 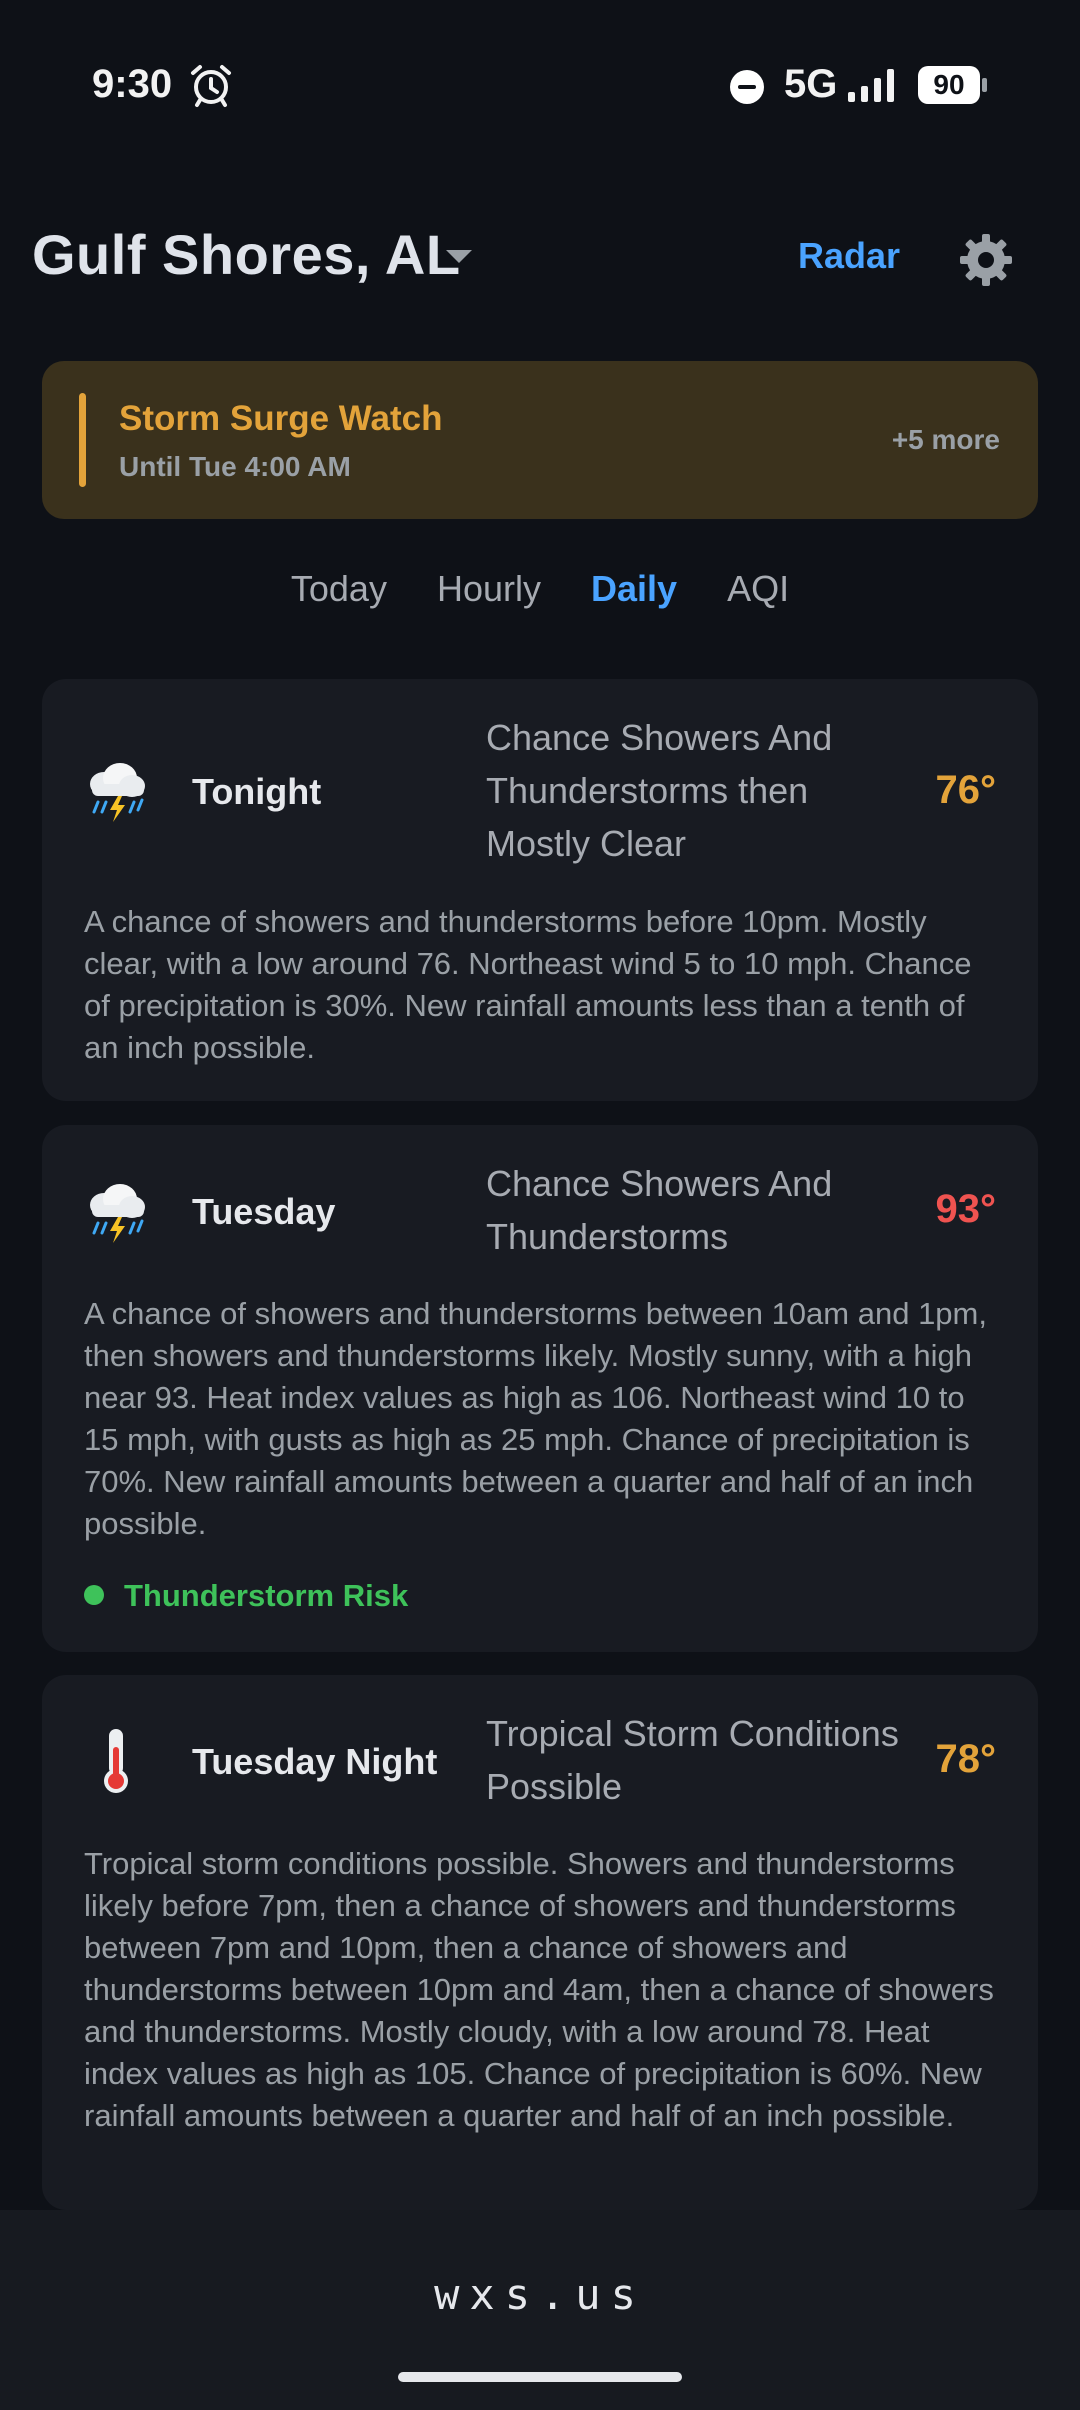 What do you see at coordinates (264, 1211) in the screenshot?
I see `period-name: Tuesday` at bounding box center [264, 1211].